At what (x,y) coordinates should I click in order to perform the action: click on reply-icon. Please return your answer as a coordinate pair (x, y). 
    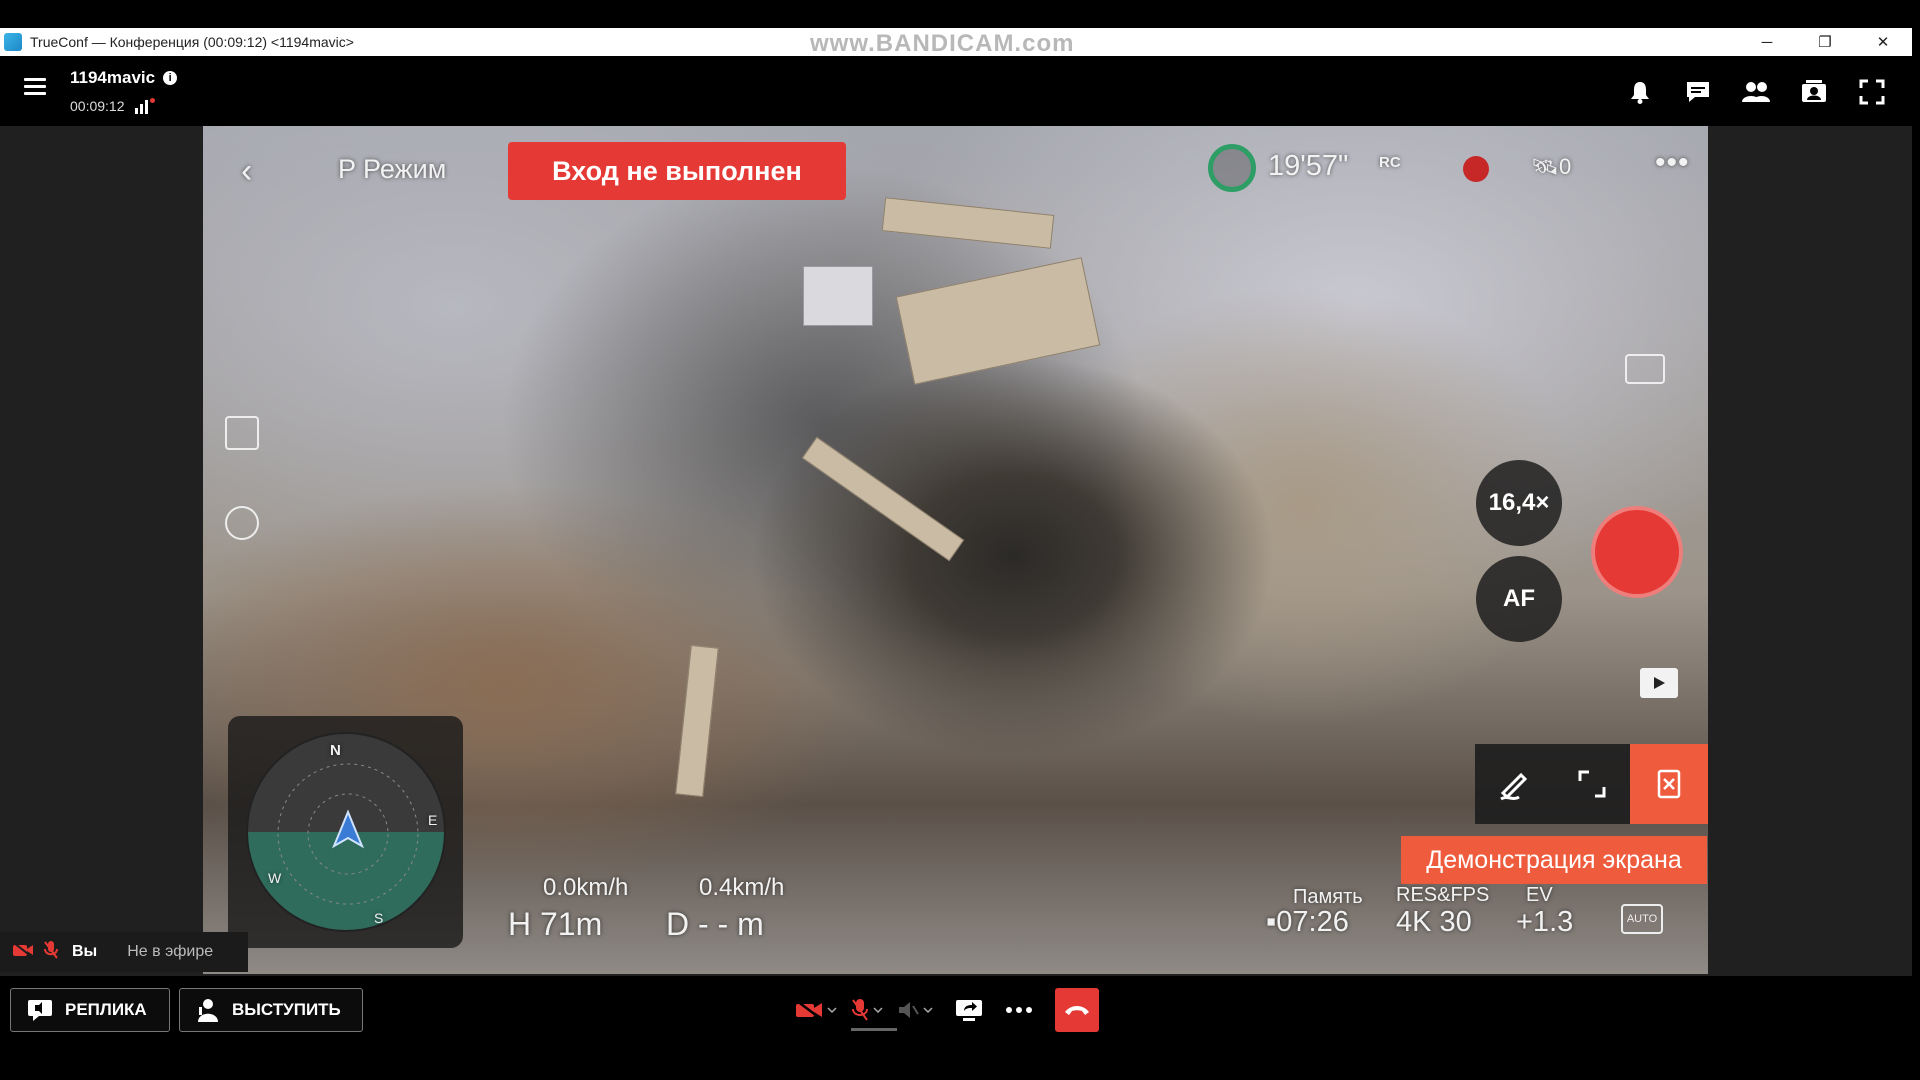
    Looking at the image, I should click on (40, 1010).